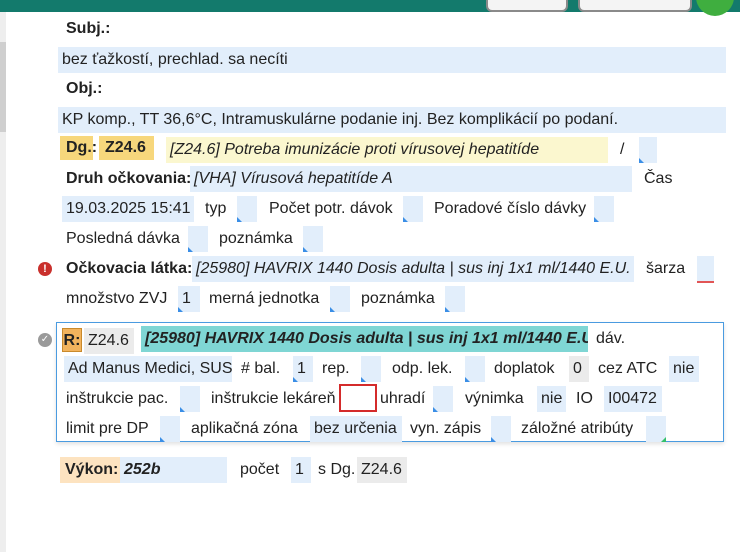  I want to click on vyn-zapis-field, so click(501, 429).